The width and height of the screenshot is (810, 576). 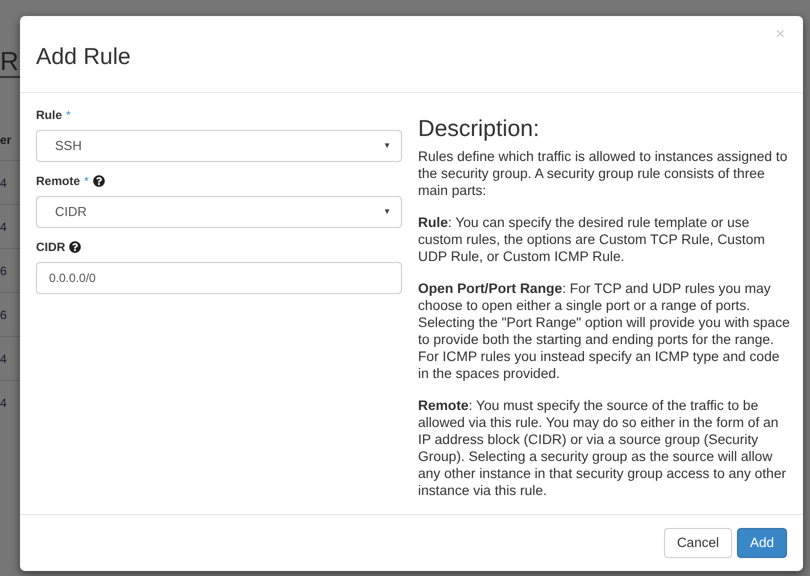 What do you see at coordinates (58, 181) in the screenshot?
I see `field-label: Remote` at bounding box center [58, 181].